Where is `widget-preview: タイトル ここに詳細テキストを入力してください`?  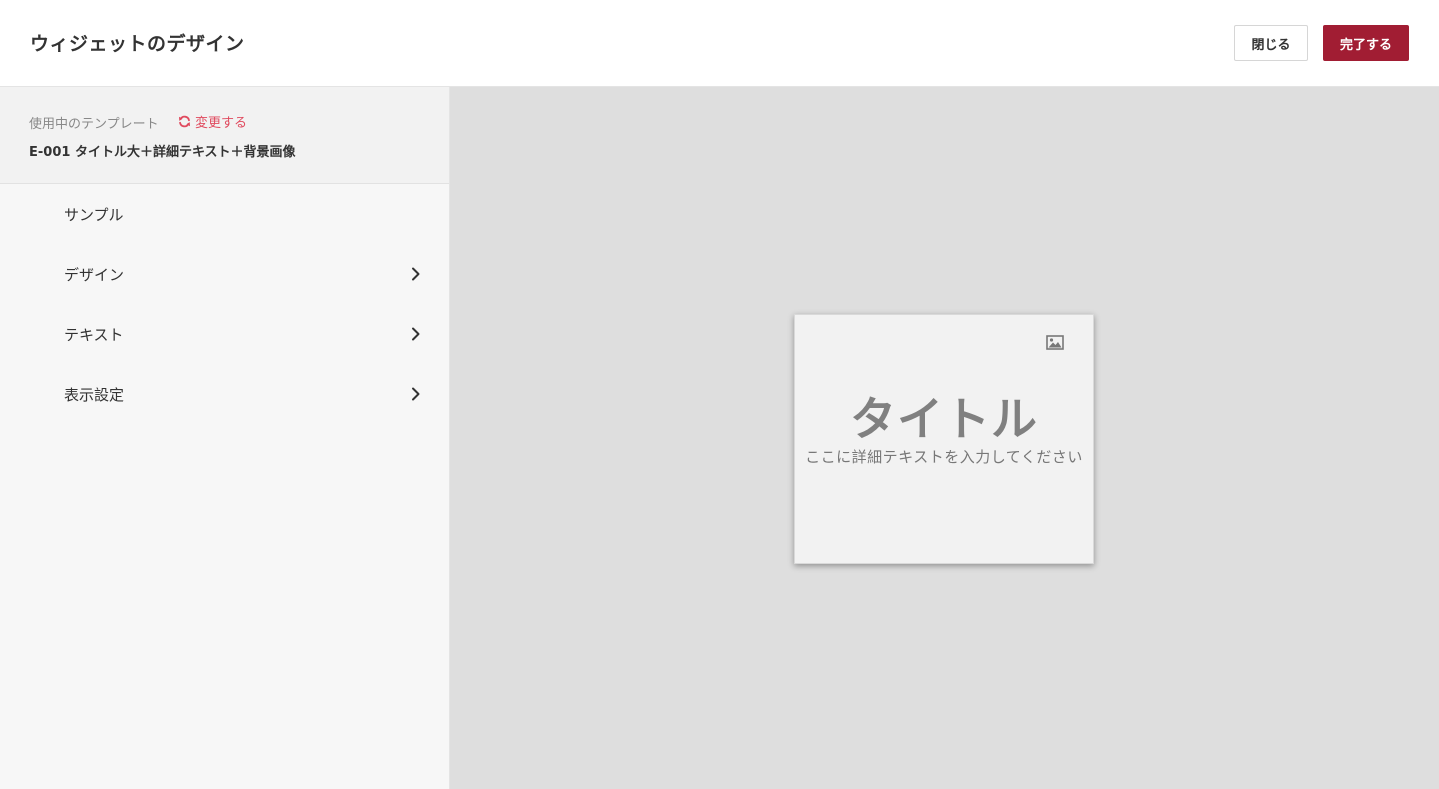 widget-preview: タイトル ここに詳細テキストを入力してください is located at coordinates (944, 439).